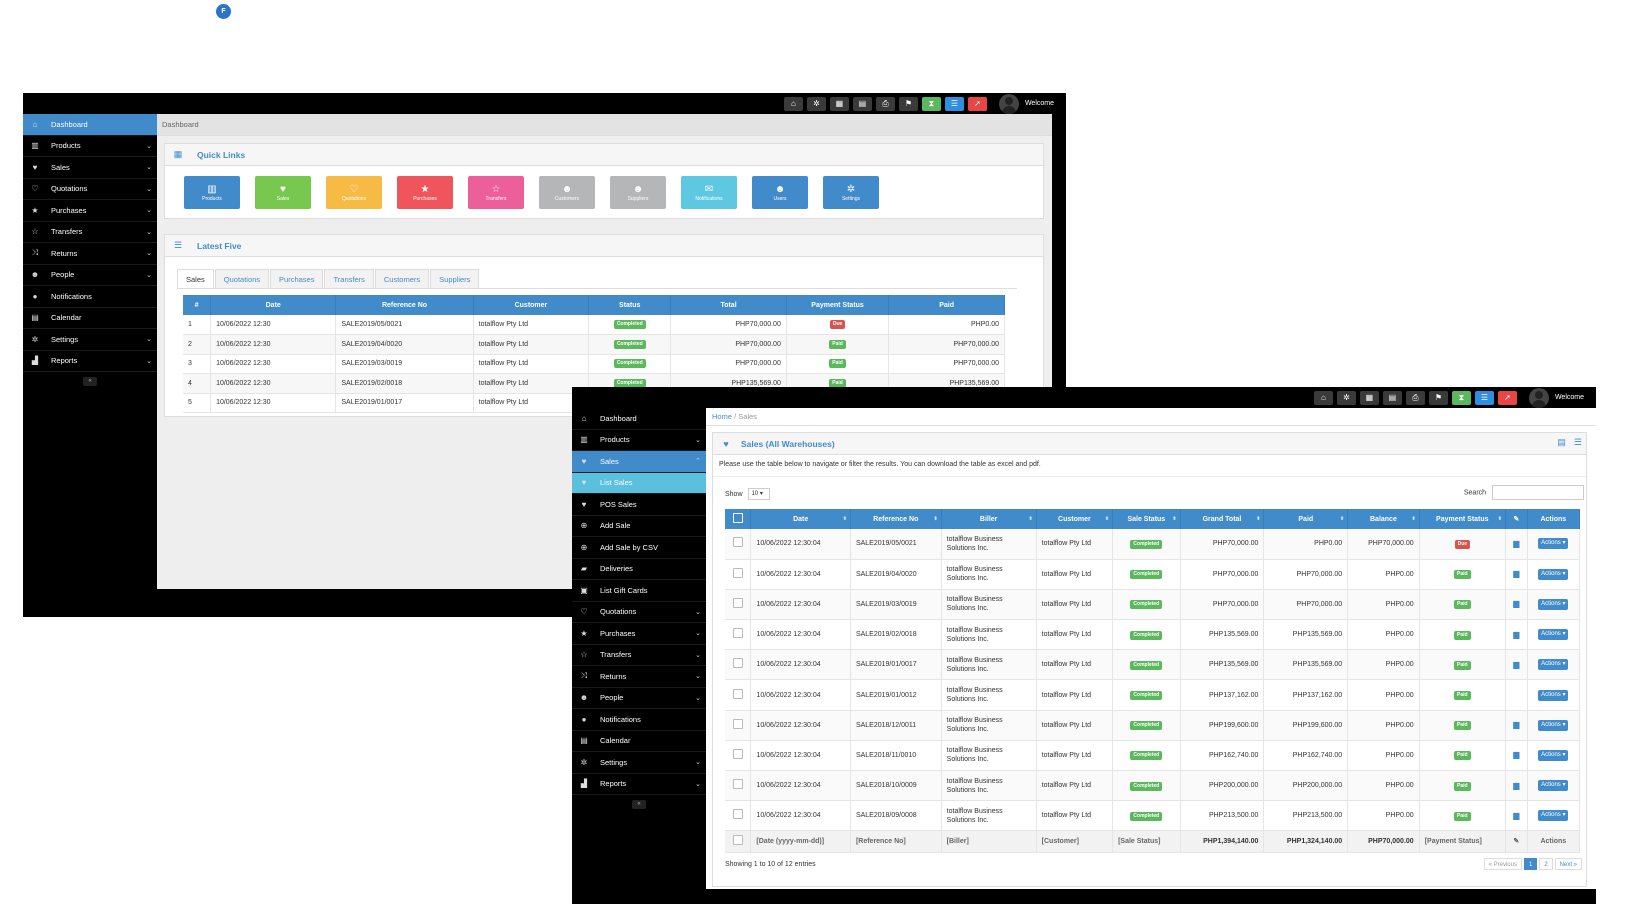  I want to click on quick-link-notifications: ✉ Notifications, so click(709, 192).